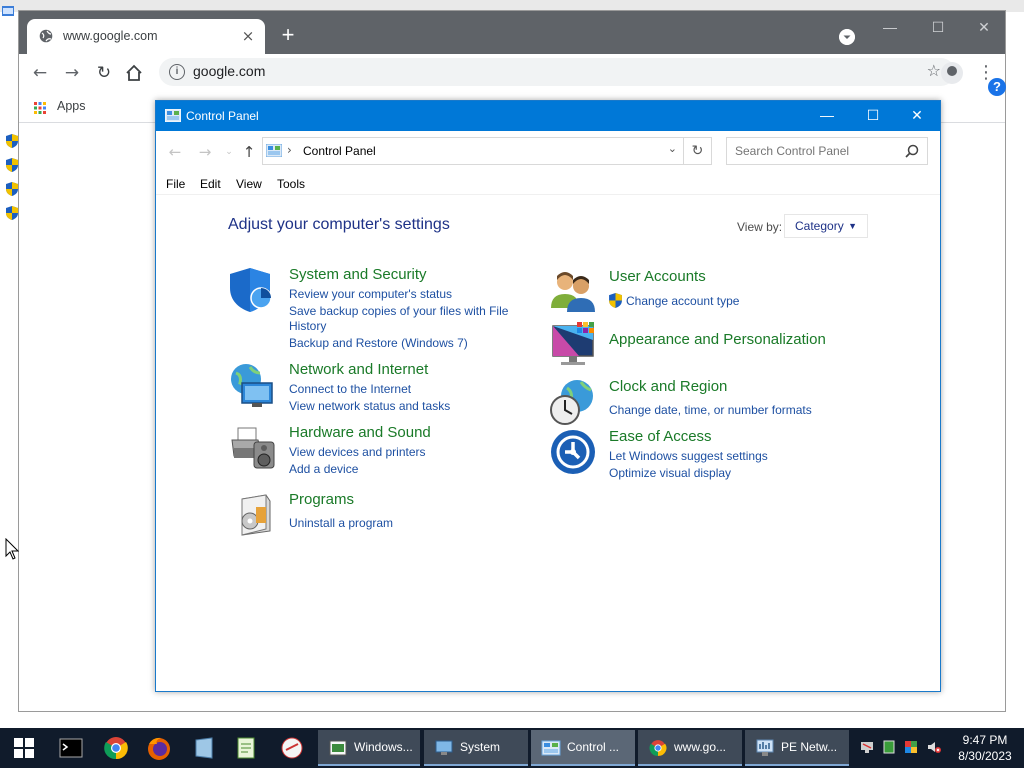  Describe the element at coordinates (46, 36) in the screenshot. I see `globe-icon` at that location.